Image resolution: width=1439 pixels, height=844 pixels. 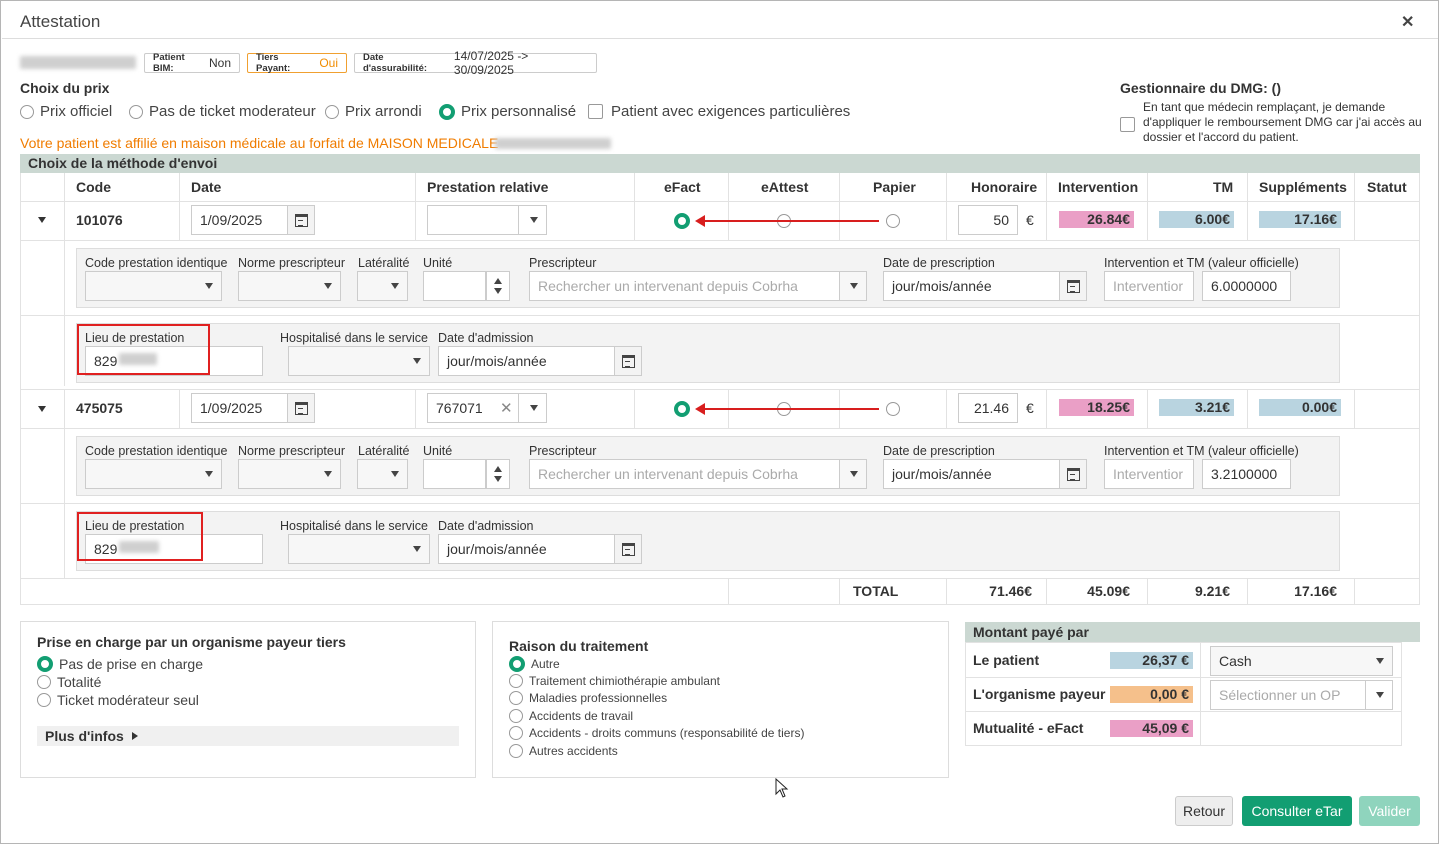 I want to click on row1-expand-icon, so click(x=42, y=220).